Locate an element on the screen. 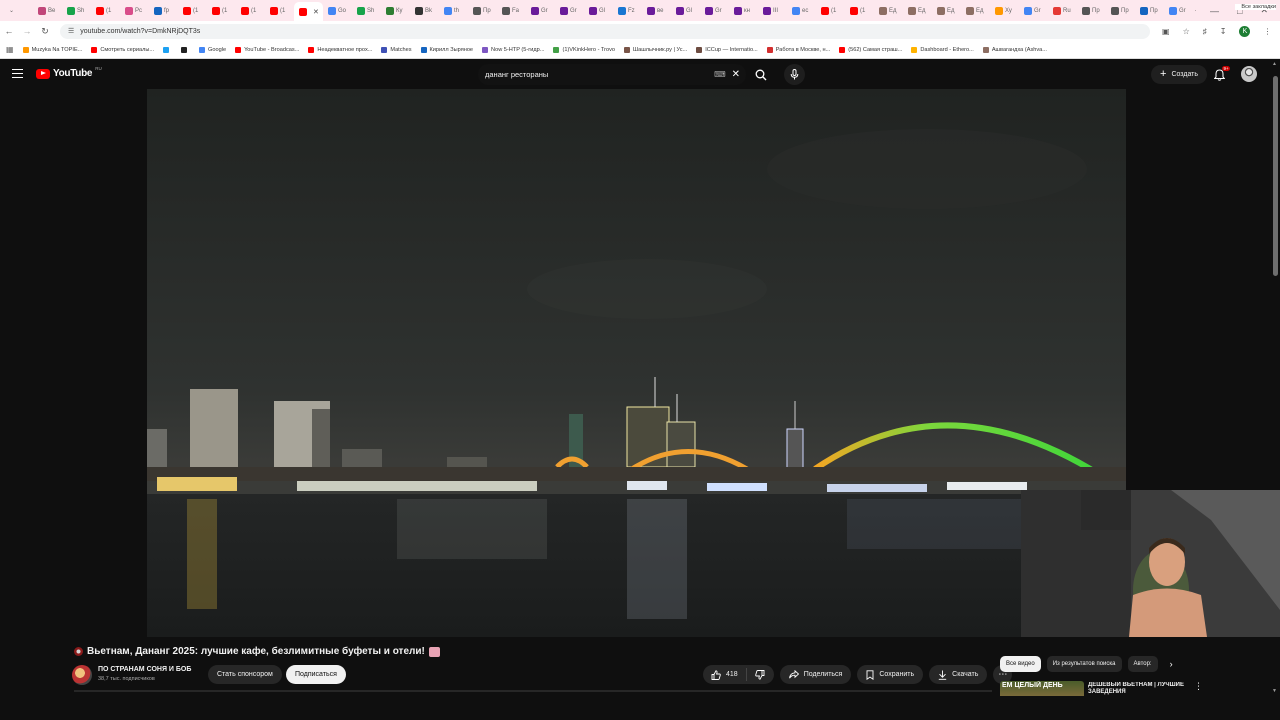  channel-avatar is located at coordinates (82, 675).